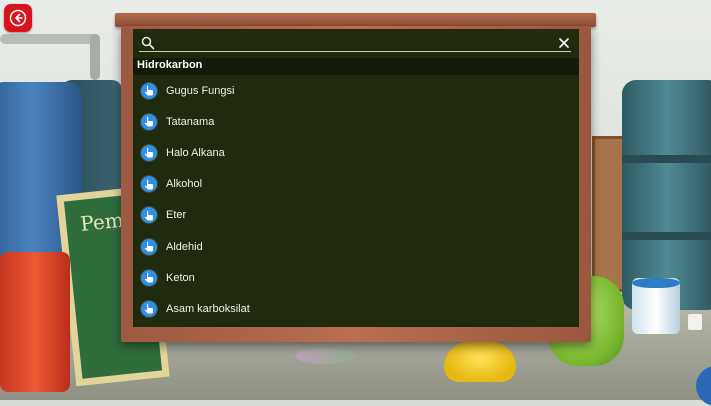  Describe the element at coordinates (200, 90) in the screenshot. I see `list-item-label: Gugus Fungsi` at that location.